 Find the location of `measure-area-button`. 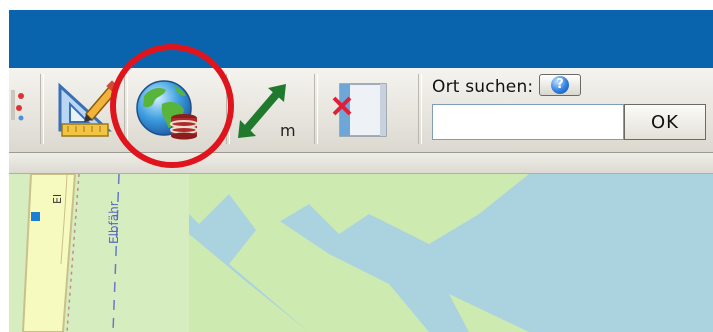

measure-area-button is located at coordinates (88, 110).